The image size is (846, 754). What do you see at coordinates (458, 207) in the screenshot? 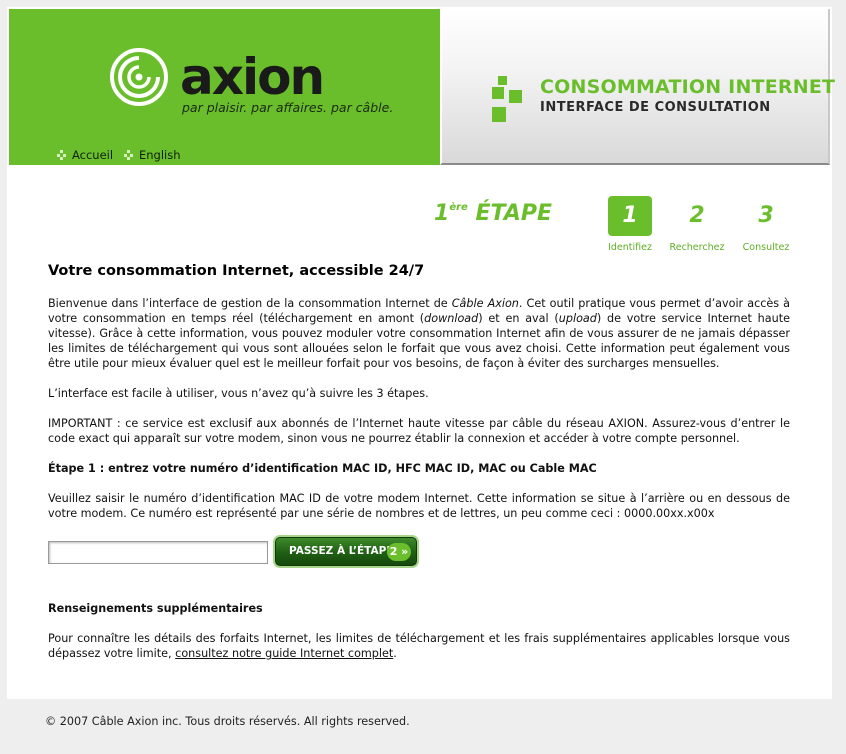
I see `step-heading-ordinal: ère` at bounding box center [458, 207].